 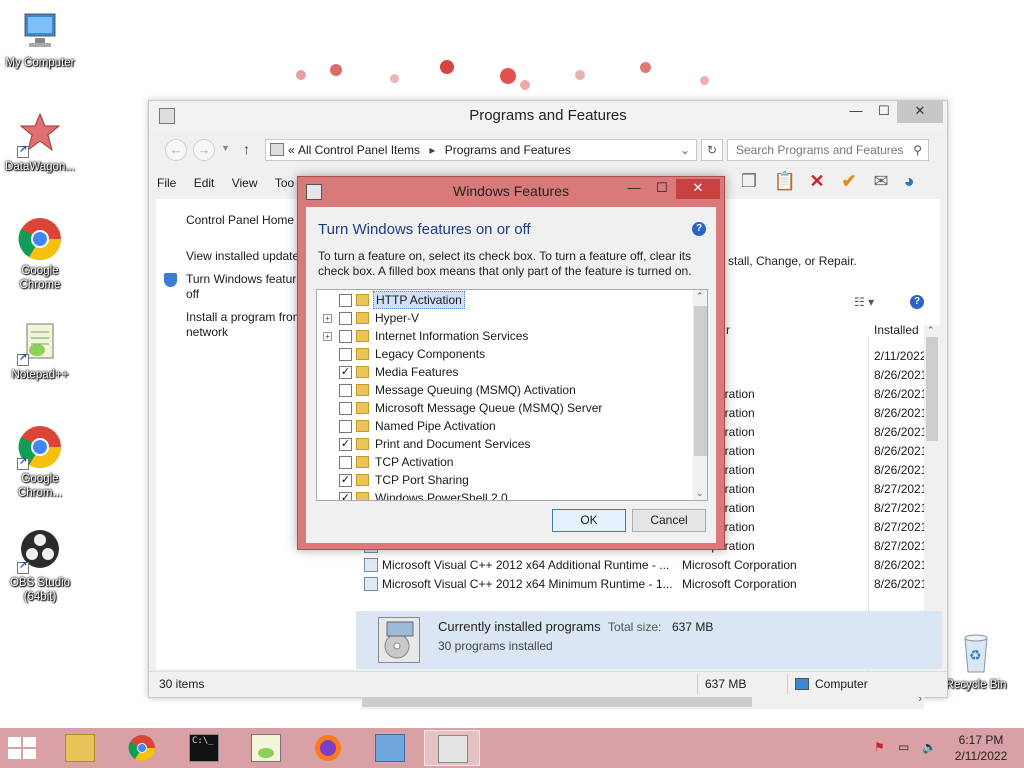 What do you see at coordinates (40, 254) in the screenshot?
I see `desktop-icon-google-chrome: Google Chrome` at bounding box center [40, 254].